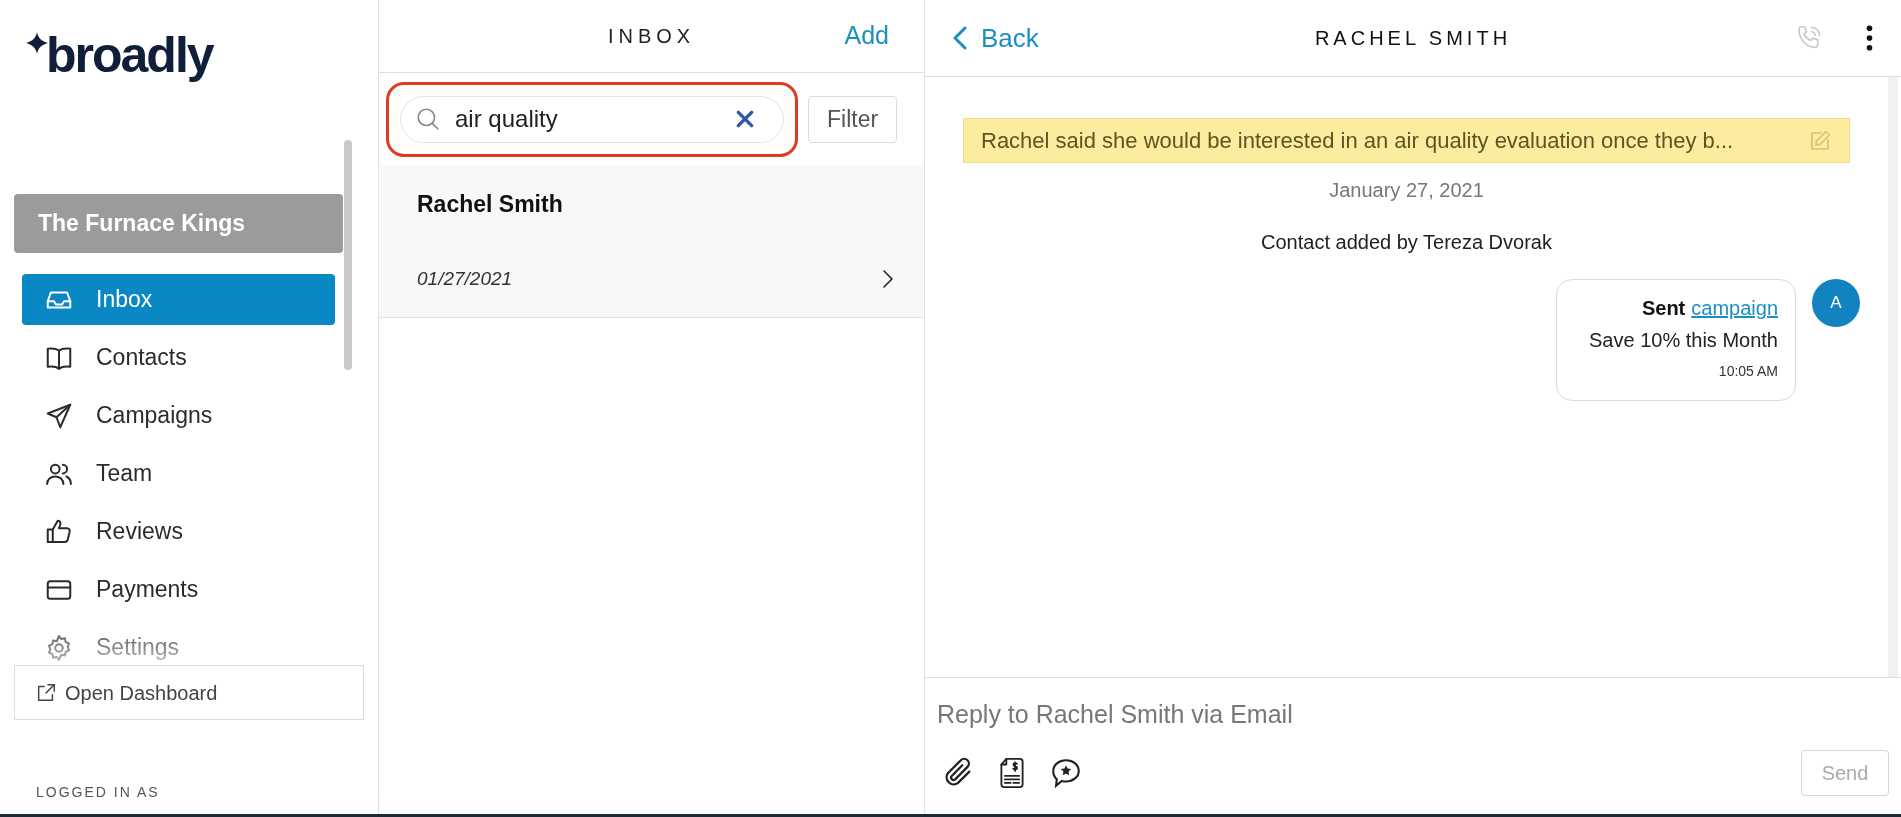 The height and width of the screenshot is (817, 1901). Describe the element at coordinates (745, 119) in the screenshot. I see `clear-icon` at that location.